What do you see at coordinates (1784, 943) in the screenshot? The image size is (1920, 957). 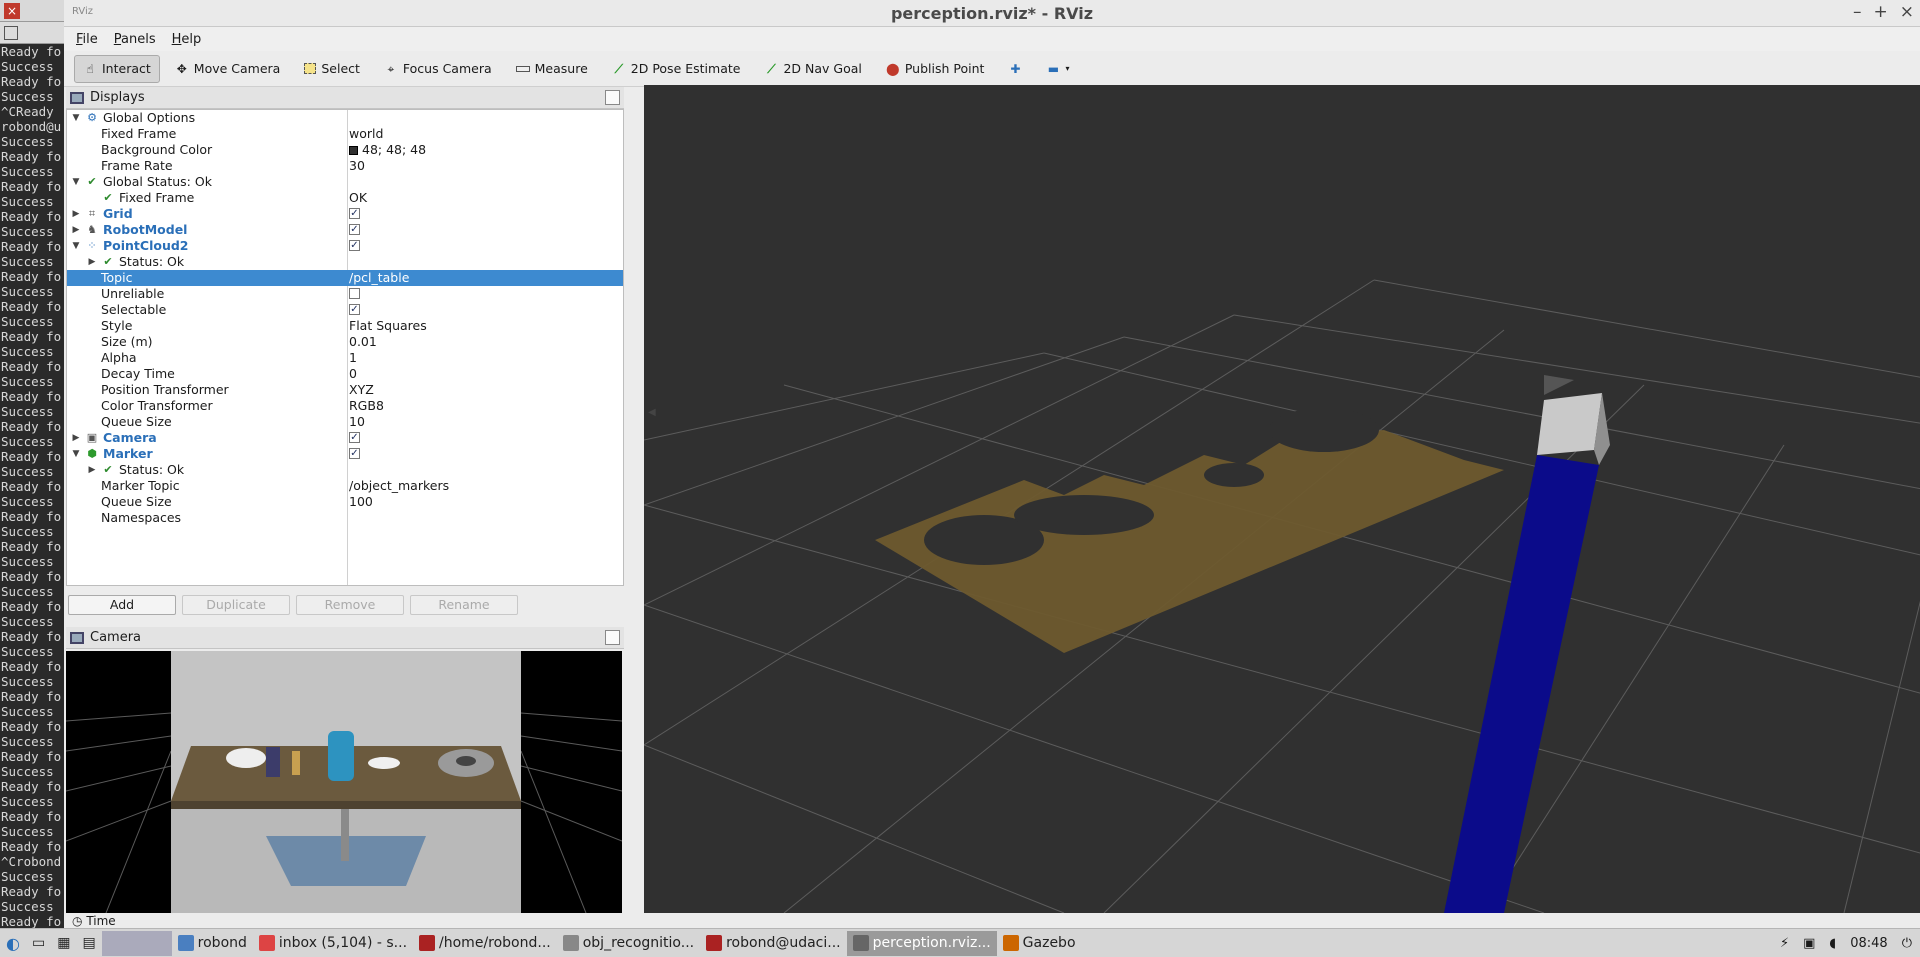 I see `power-plug-icon: ⚡` at bounding box center [1784, 943].